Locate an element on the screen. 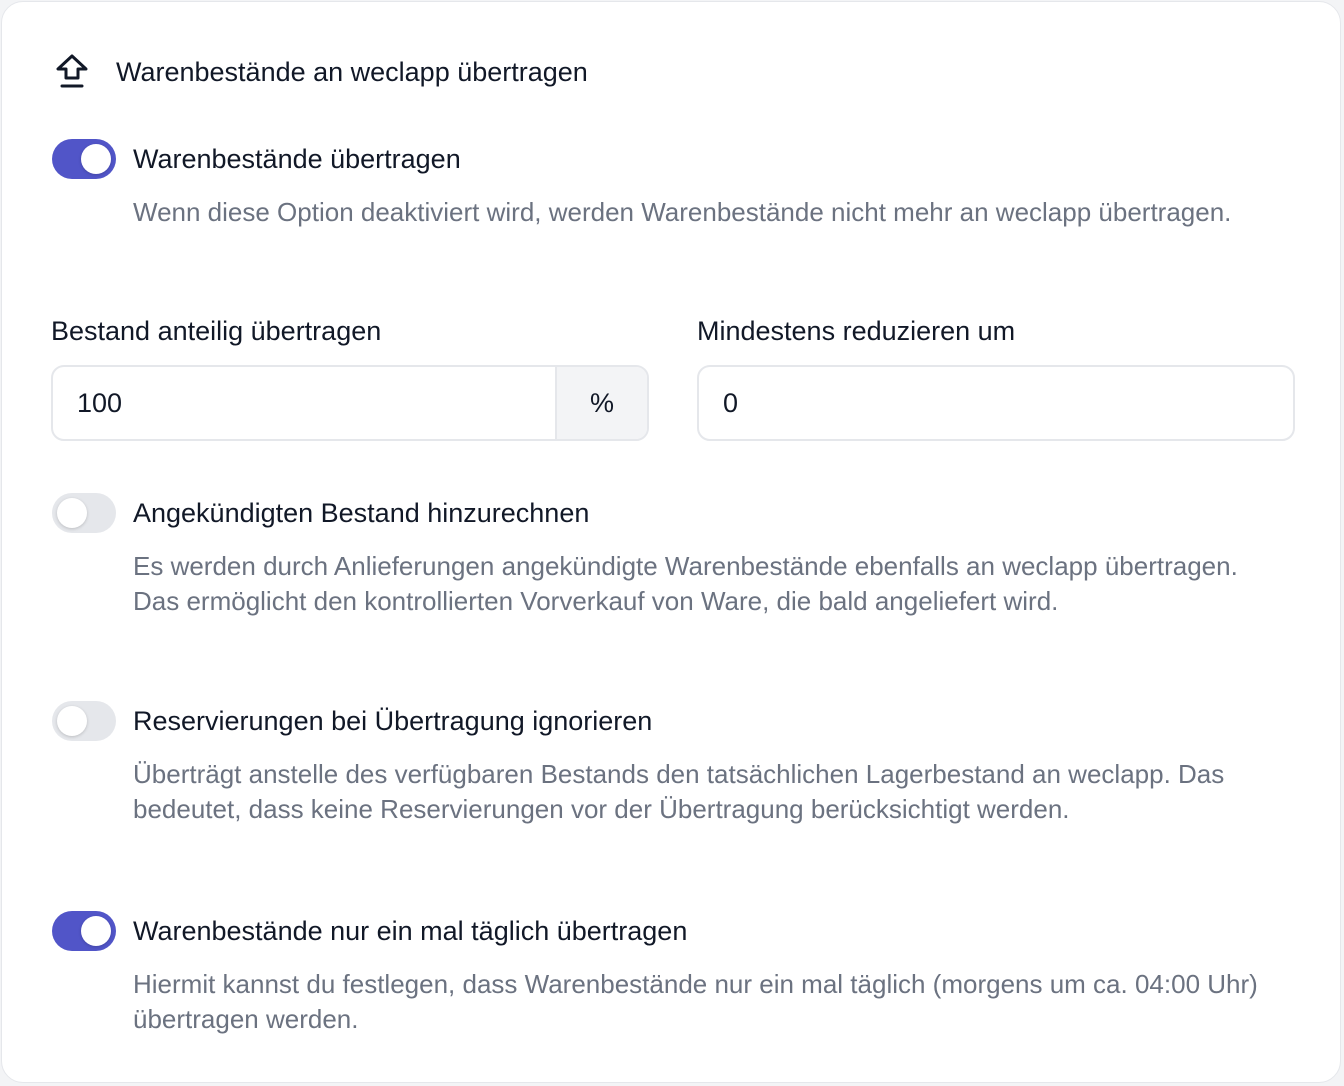 This screenshot has height=1086, width=1344. section-header: Warenbestände an weclapp übertragen is located at coordinates (321, 72).